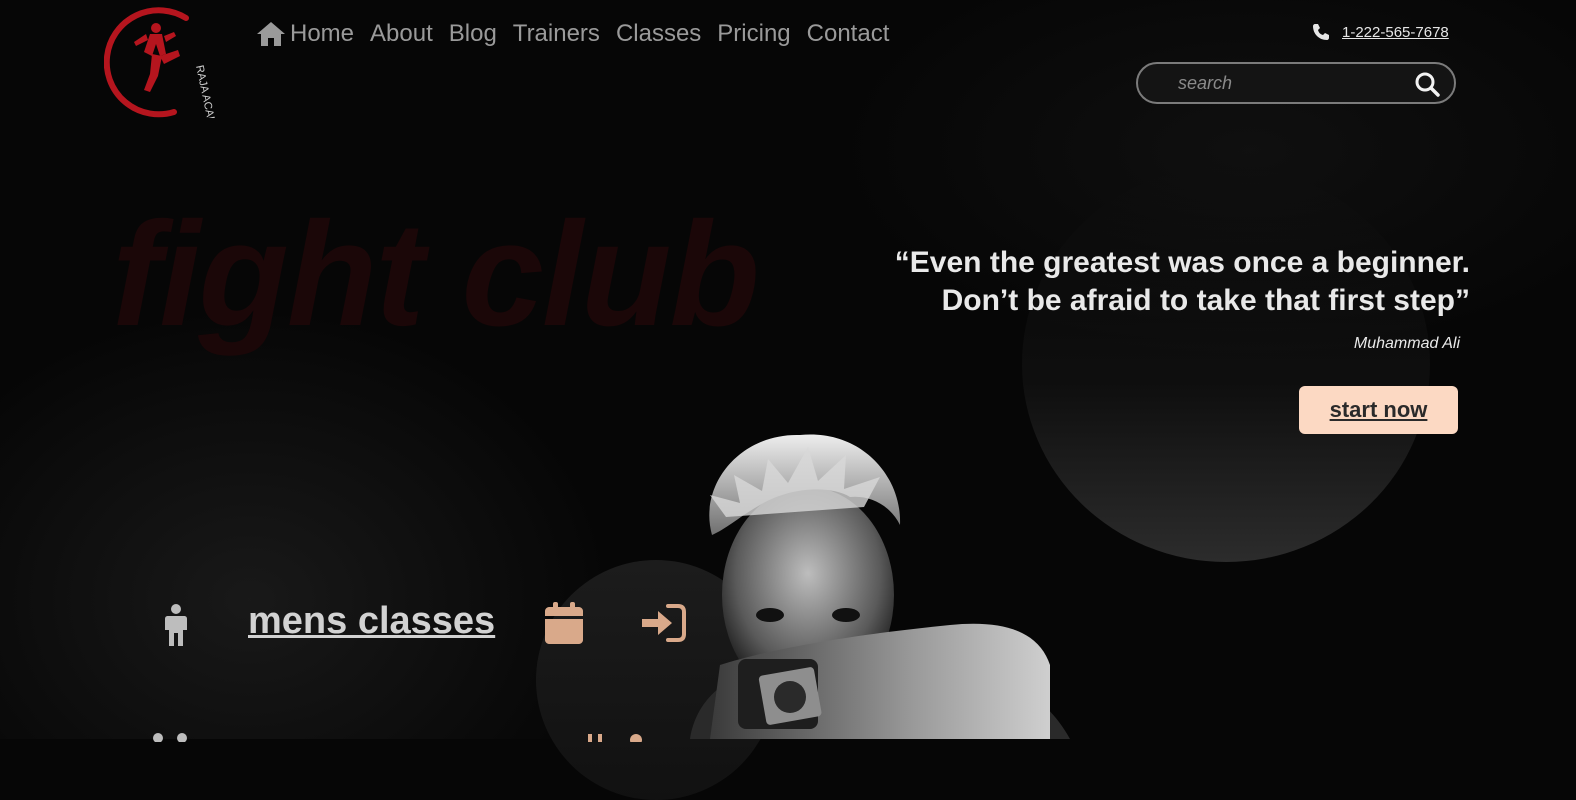 The width and height of the screenshot is (1576, 800). I want to click on partial-icons, so click(615, 738).